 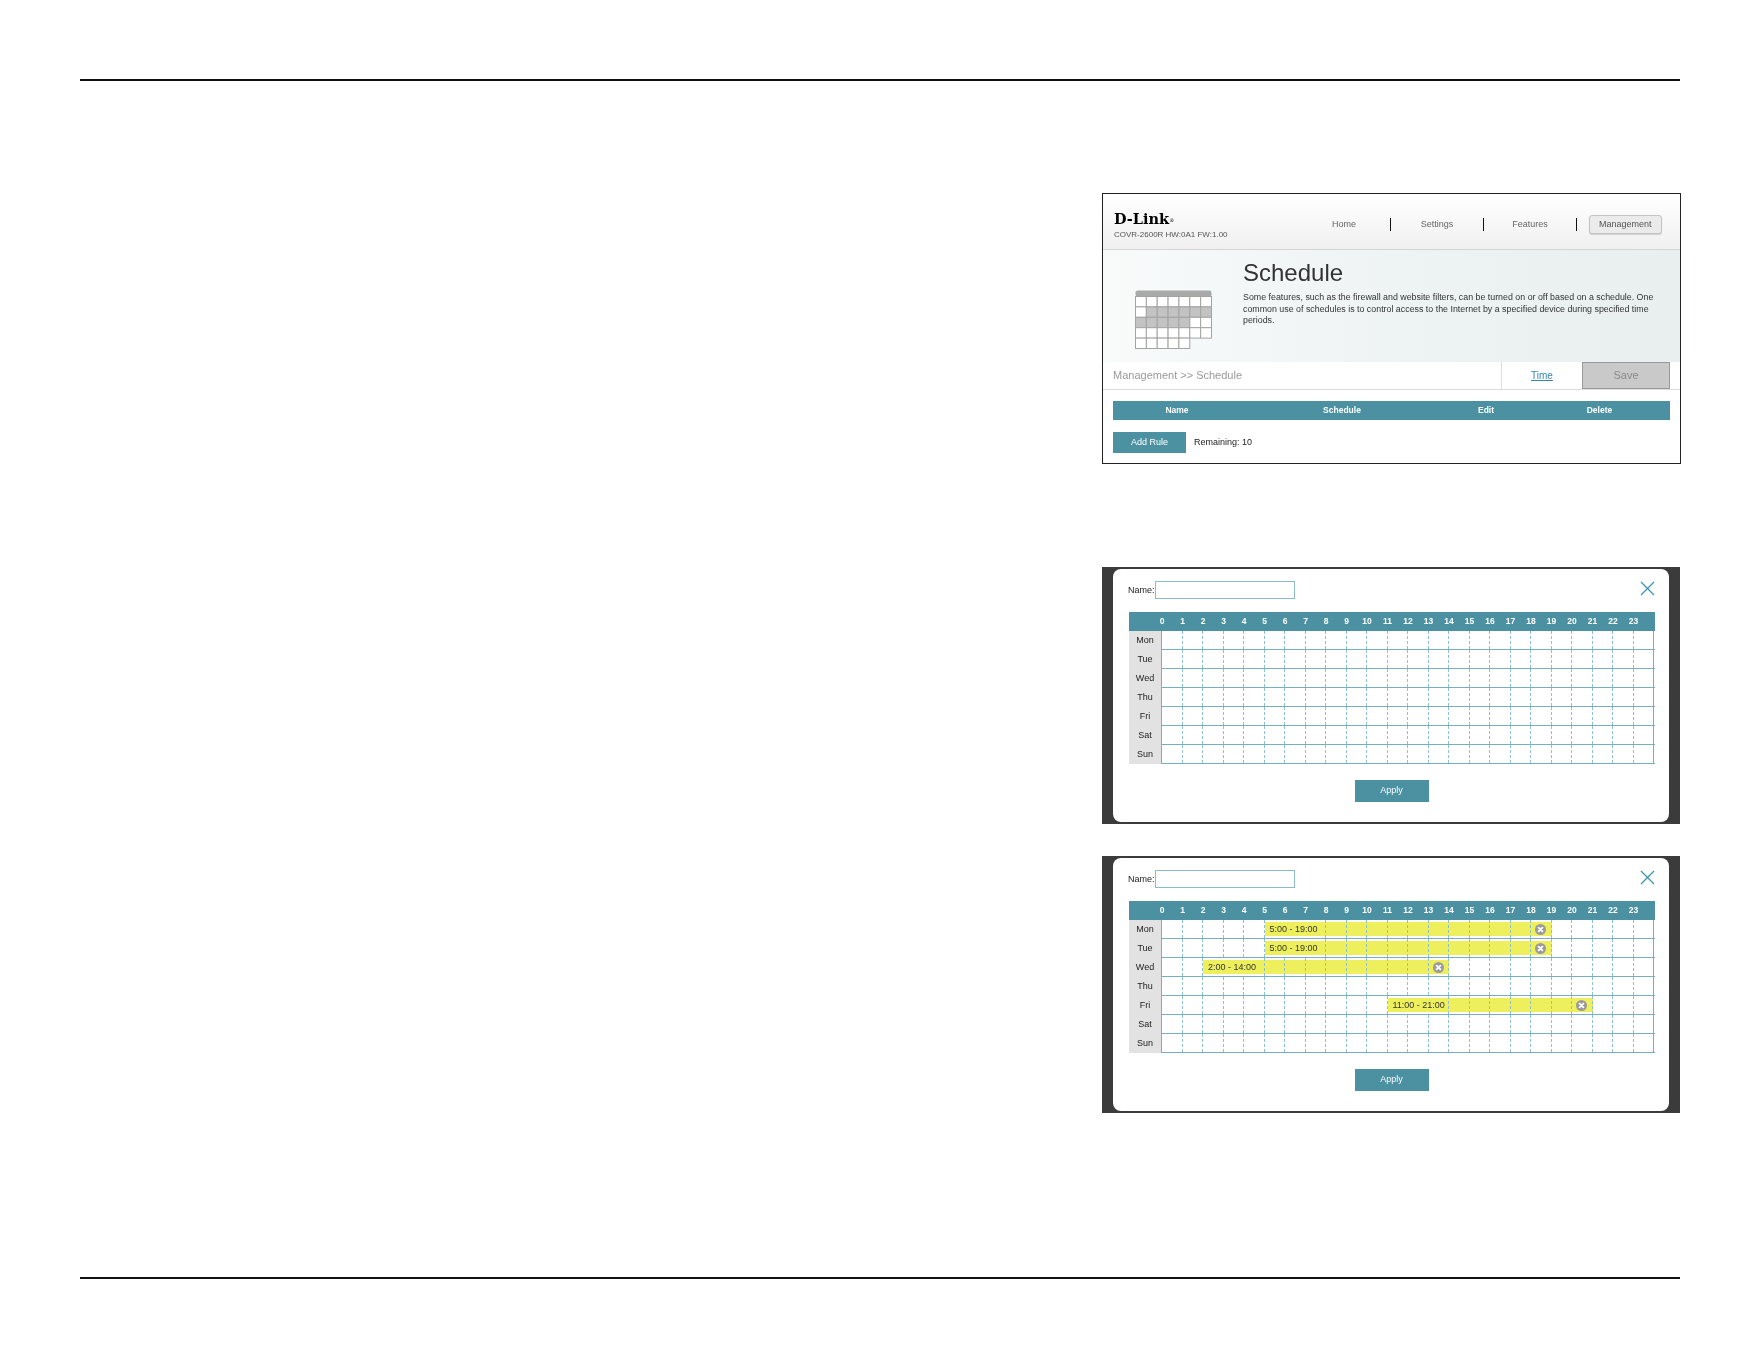 I want to click on hour-label: 18, so click(x=1531, y=910).